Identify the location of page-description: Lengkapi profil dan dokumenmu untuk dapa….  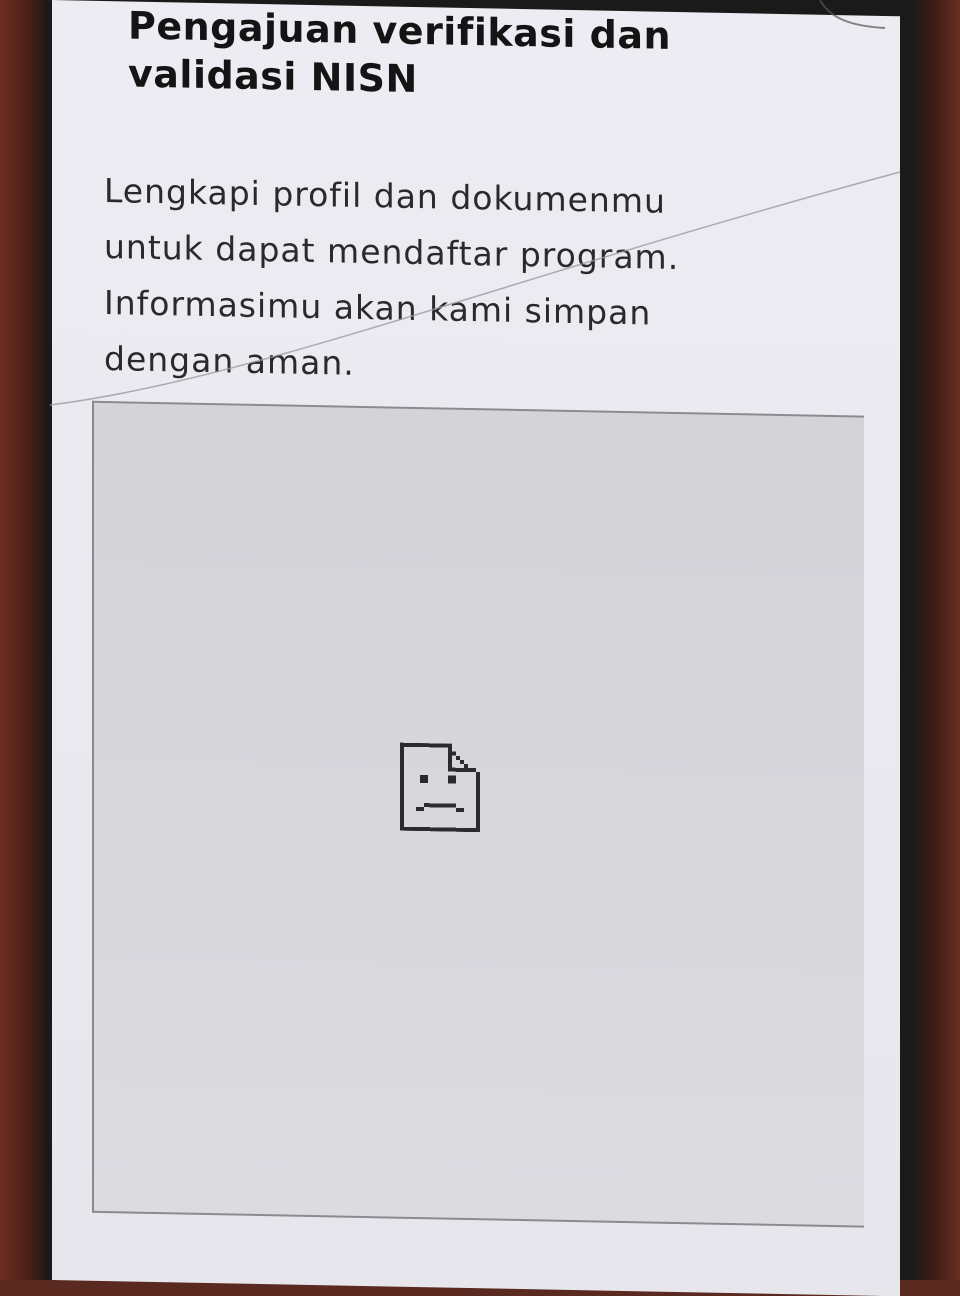
(464, 282).